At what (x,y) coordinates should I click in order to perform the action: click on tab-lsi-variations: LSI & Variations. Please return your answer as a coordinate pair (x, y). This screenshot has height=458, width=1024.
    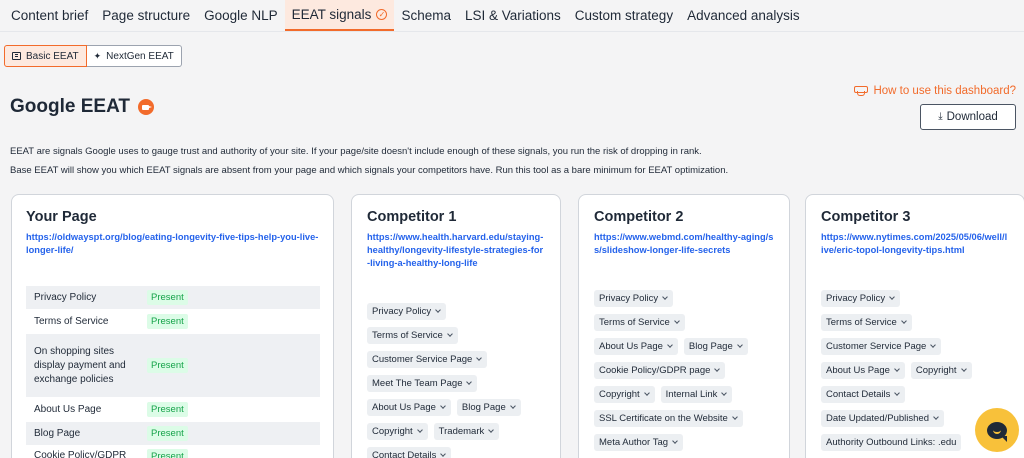
    Looking at the image, I should click on (513, 15).